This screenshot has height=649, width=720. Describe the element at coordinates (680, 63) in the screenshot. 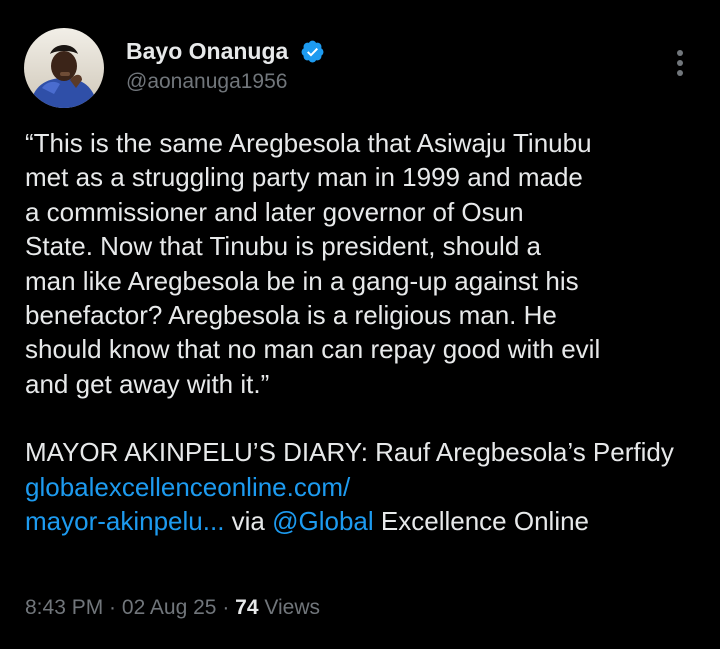

I see `more-options-icon` at that location.